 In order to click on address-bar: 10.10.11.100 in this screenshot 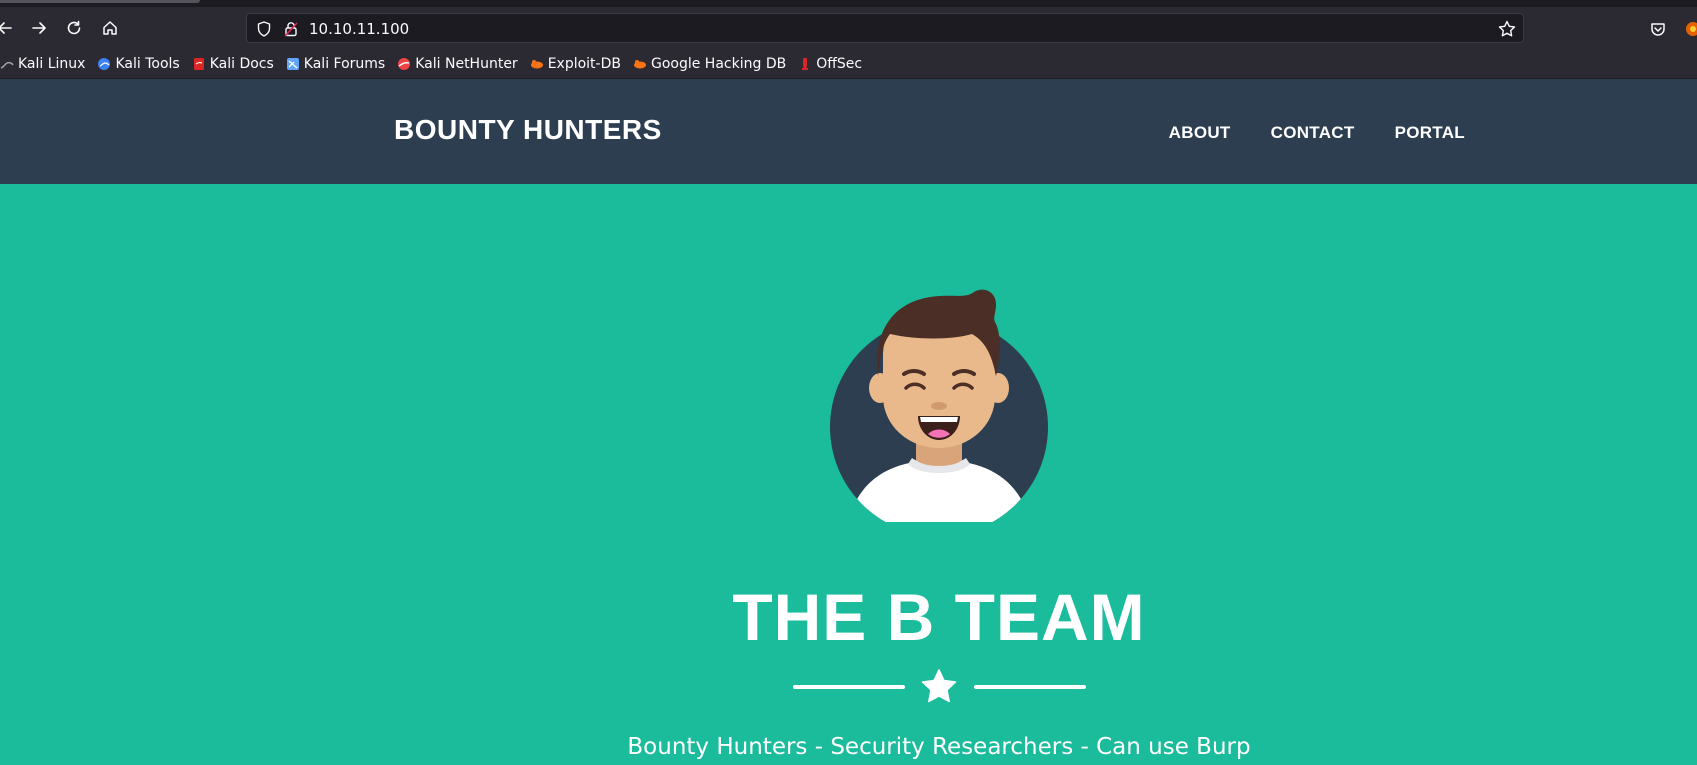, I will do `click(885, 28)`.